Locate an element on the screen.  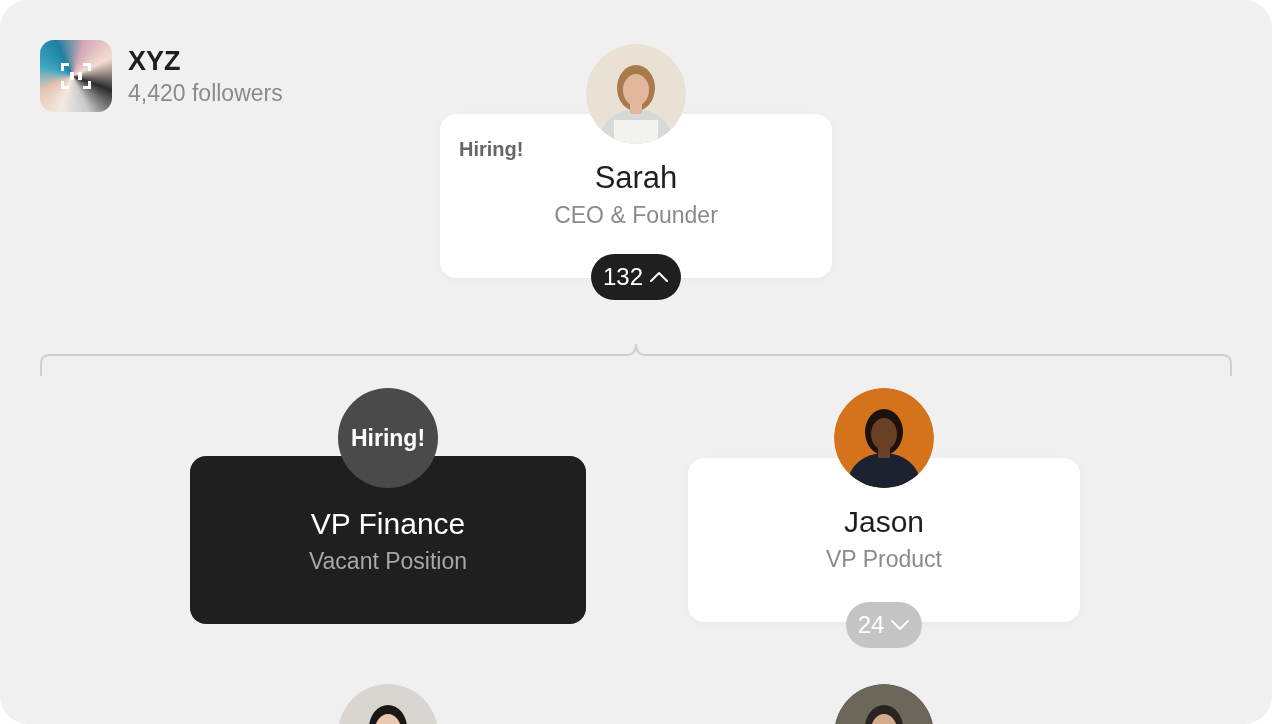
vacancy-card: VP Finance Vacant Position is located at coordinates (388, 540).